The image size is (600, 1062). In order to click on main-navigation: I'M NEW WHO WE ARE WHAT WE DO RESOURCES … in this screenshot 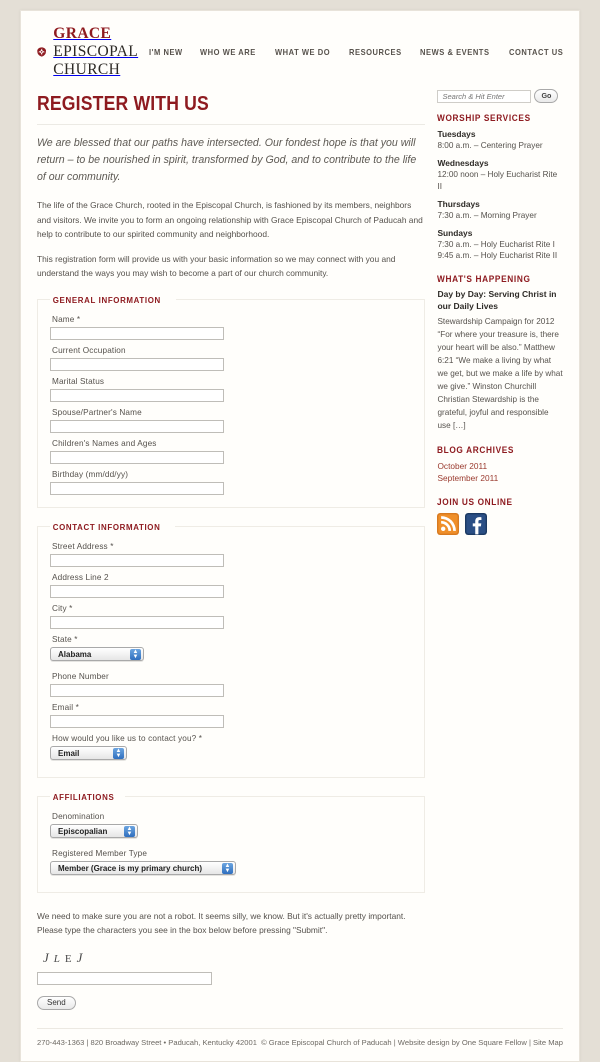, I will do `click(359, 52)`.